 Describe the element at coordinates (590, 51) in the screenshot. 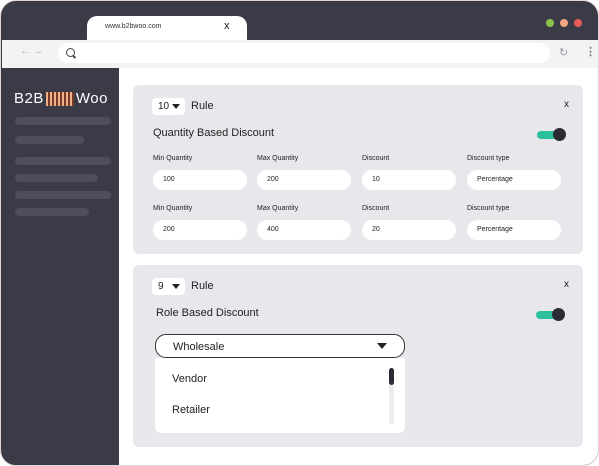

I see `menu-icon: ⋮` at that location.